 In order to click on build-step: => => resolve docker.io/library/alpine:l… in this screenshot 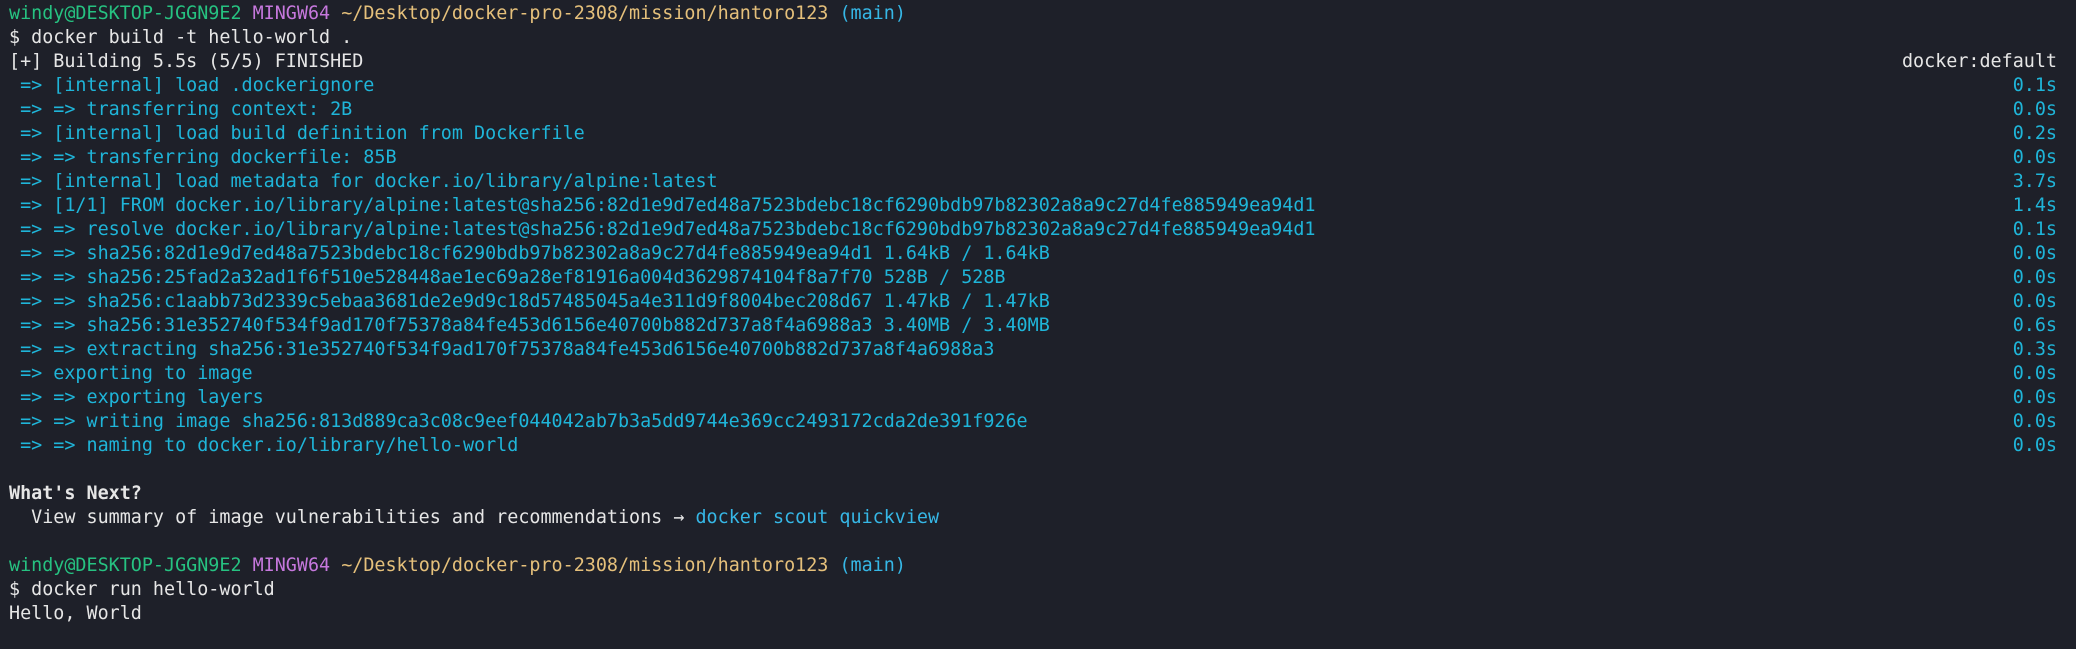, I will do `click(1038, 230)`.